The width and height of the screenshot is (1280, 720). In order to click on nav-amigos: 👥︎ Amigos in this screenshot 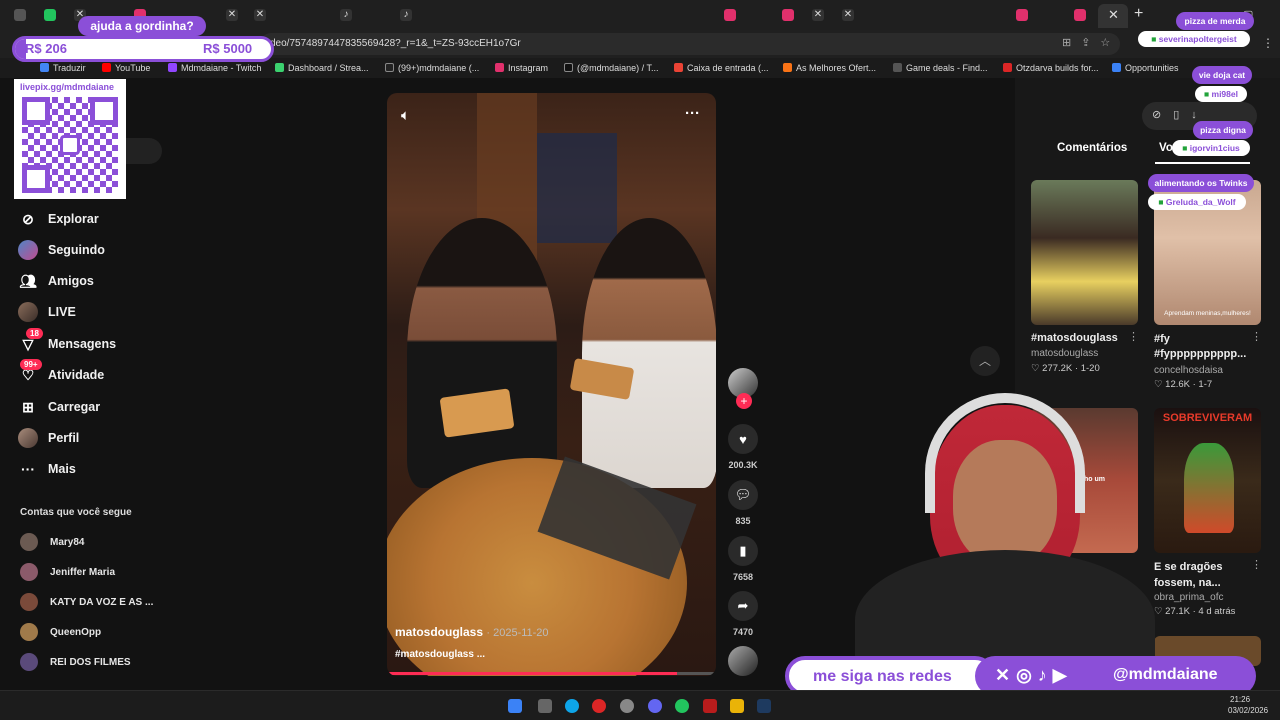, I will do `click(56, 281)`.